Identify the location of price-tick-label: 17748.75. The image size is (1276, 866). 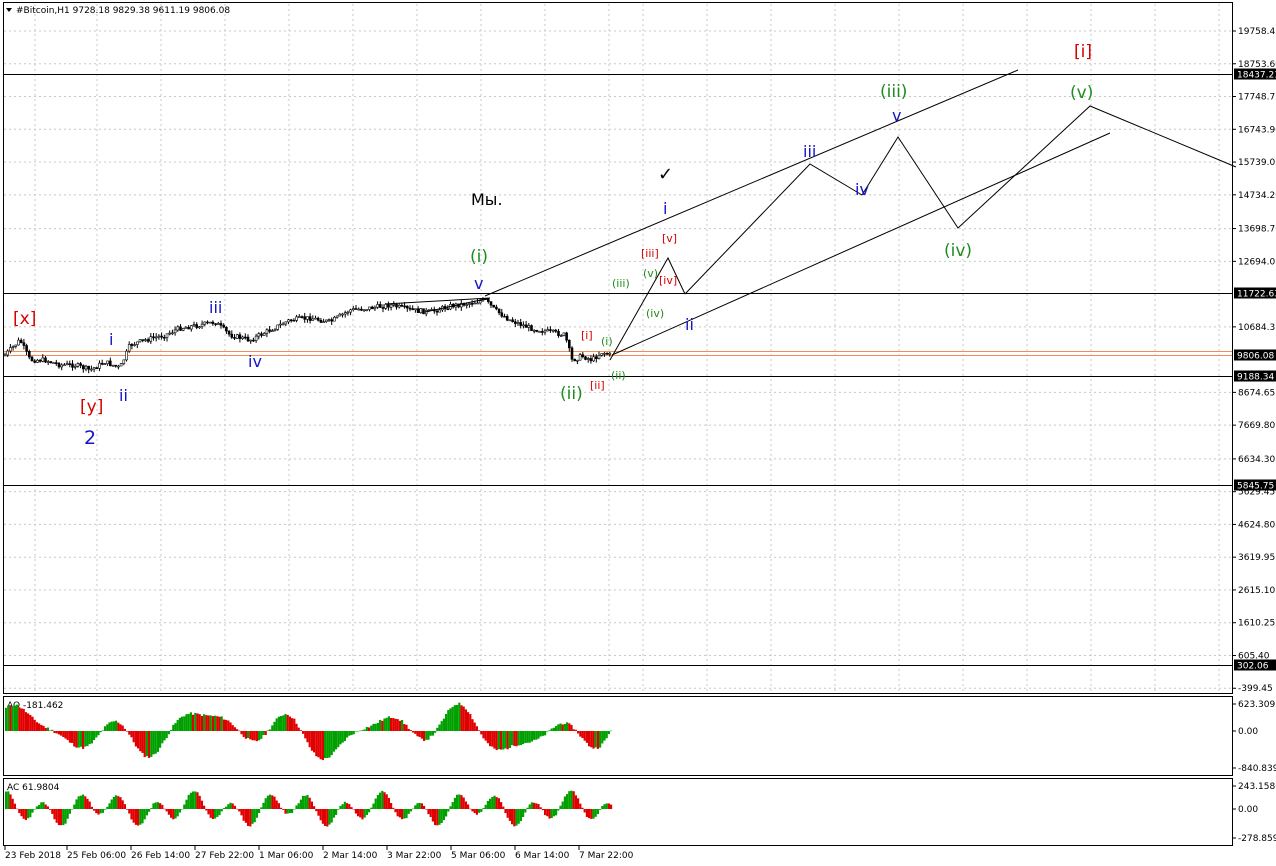
(1257, 98).